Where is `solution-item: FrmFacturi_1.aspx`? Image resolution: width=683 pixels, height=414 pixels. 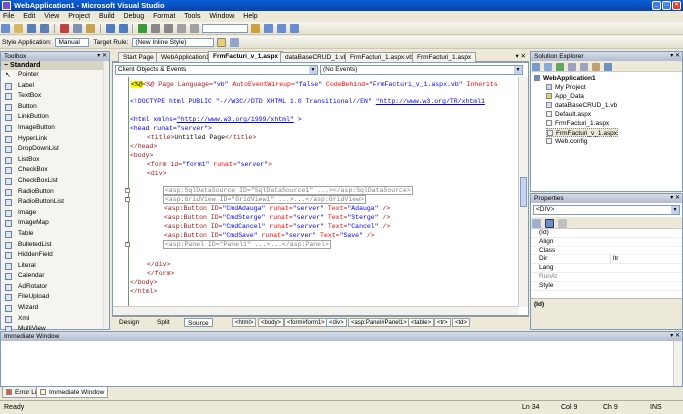 solution-item: FrmFacturi_1.aspx is located at coordinates (577, 123).